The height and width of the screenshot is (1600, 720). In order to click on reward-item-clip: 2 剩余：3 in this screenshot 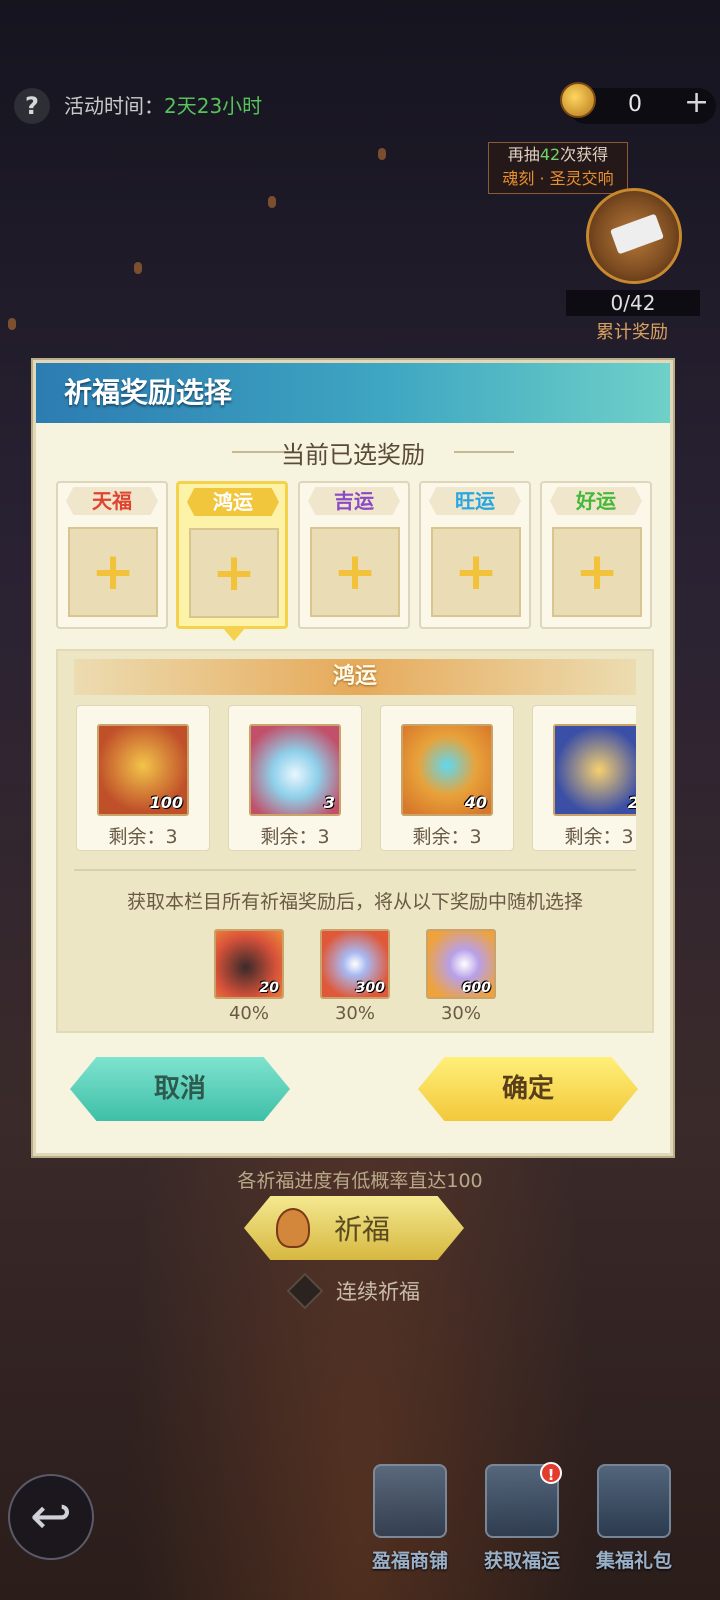, I will do `click(584, 778)`.